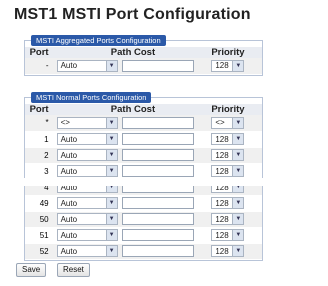 This screenshot has height=286, width=328. I want to click on path-cost-select: <> ▼, so click(87, 122).